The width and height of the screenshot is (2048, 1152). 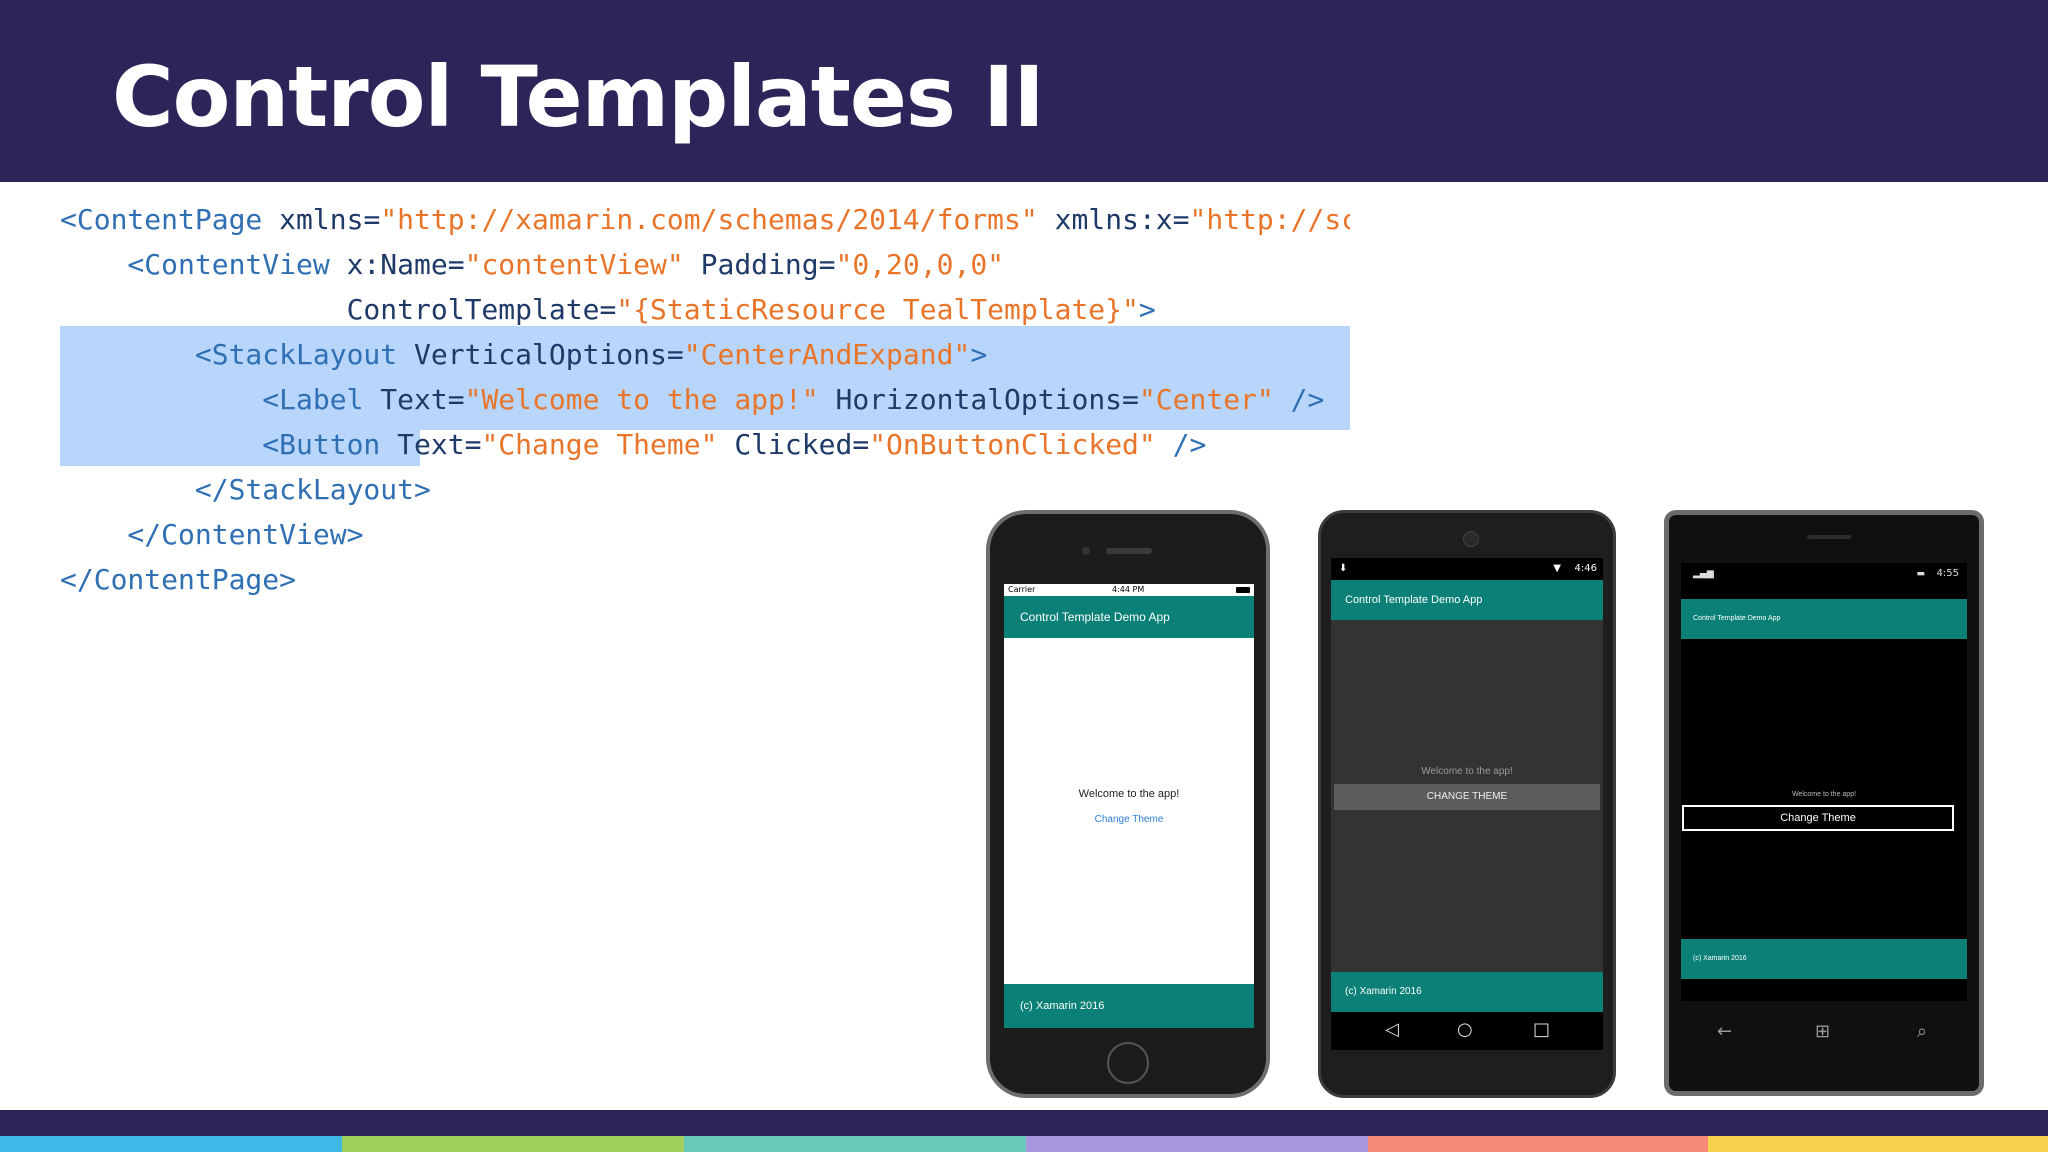 What do you see at coordinates (705, 490) in the screenshot?
I see `code-line: </StackLayout>` at bounding box center [705, 490].